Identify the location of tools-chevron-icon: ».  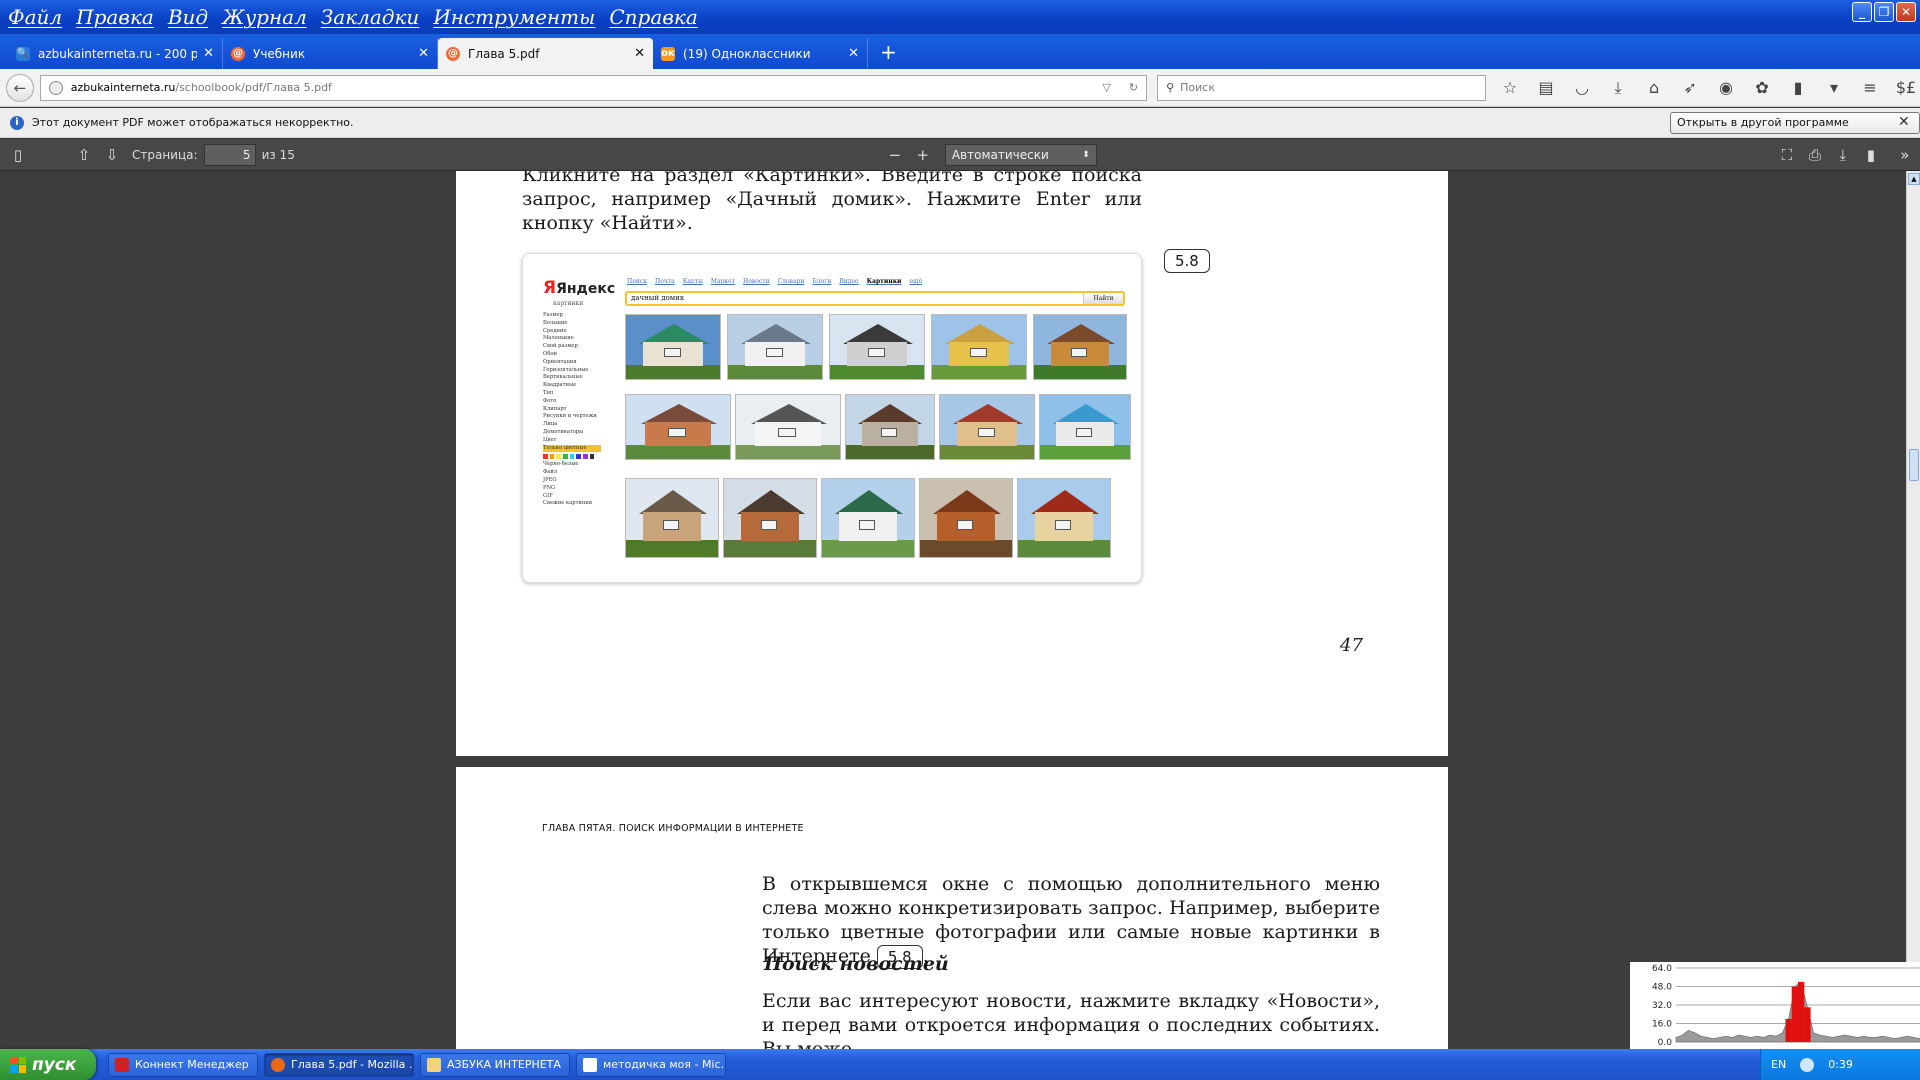
(1905, 155).